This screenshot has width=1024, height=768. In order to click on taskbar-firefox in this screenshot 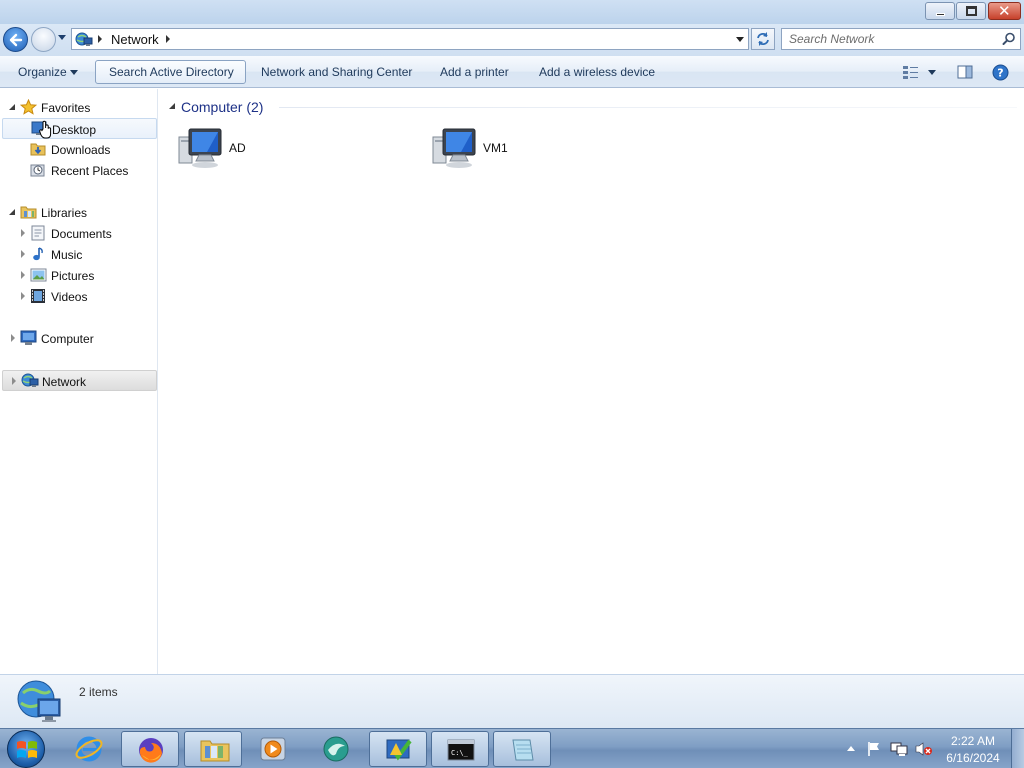, I will do `click(150, 749)`.